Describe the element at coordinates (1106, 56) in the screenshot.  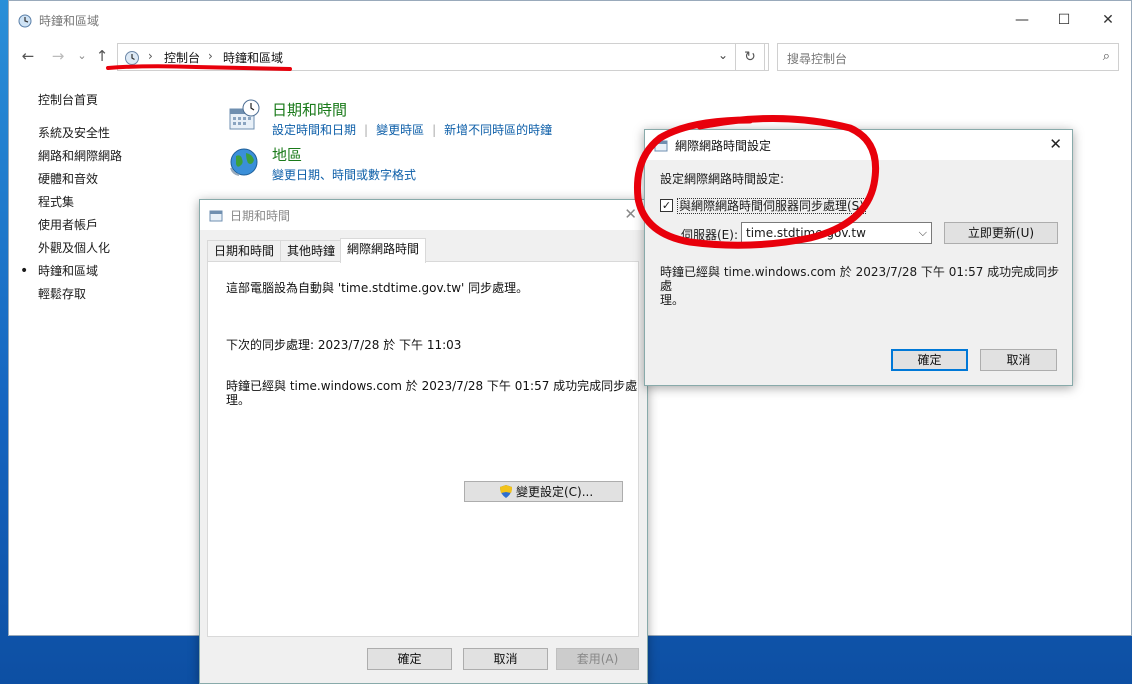
I see `search-icon: ⌕` at that location.